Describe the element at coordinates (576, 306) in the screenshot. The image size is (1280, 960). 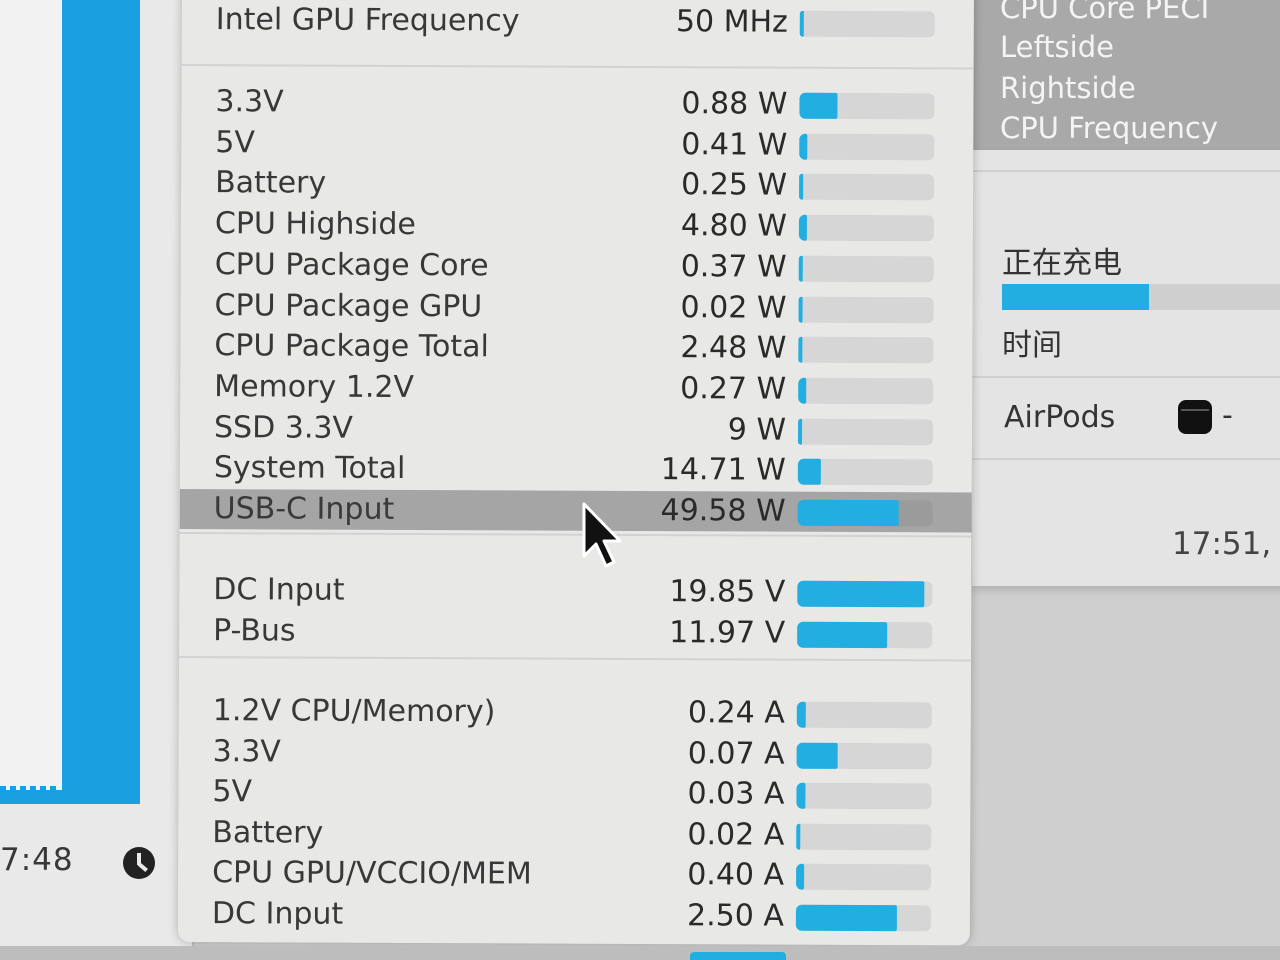
I see `menu-item-power-cpu-package-gpu: CPU Package GPU 0.02 W` at that location.